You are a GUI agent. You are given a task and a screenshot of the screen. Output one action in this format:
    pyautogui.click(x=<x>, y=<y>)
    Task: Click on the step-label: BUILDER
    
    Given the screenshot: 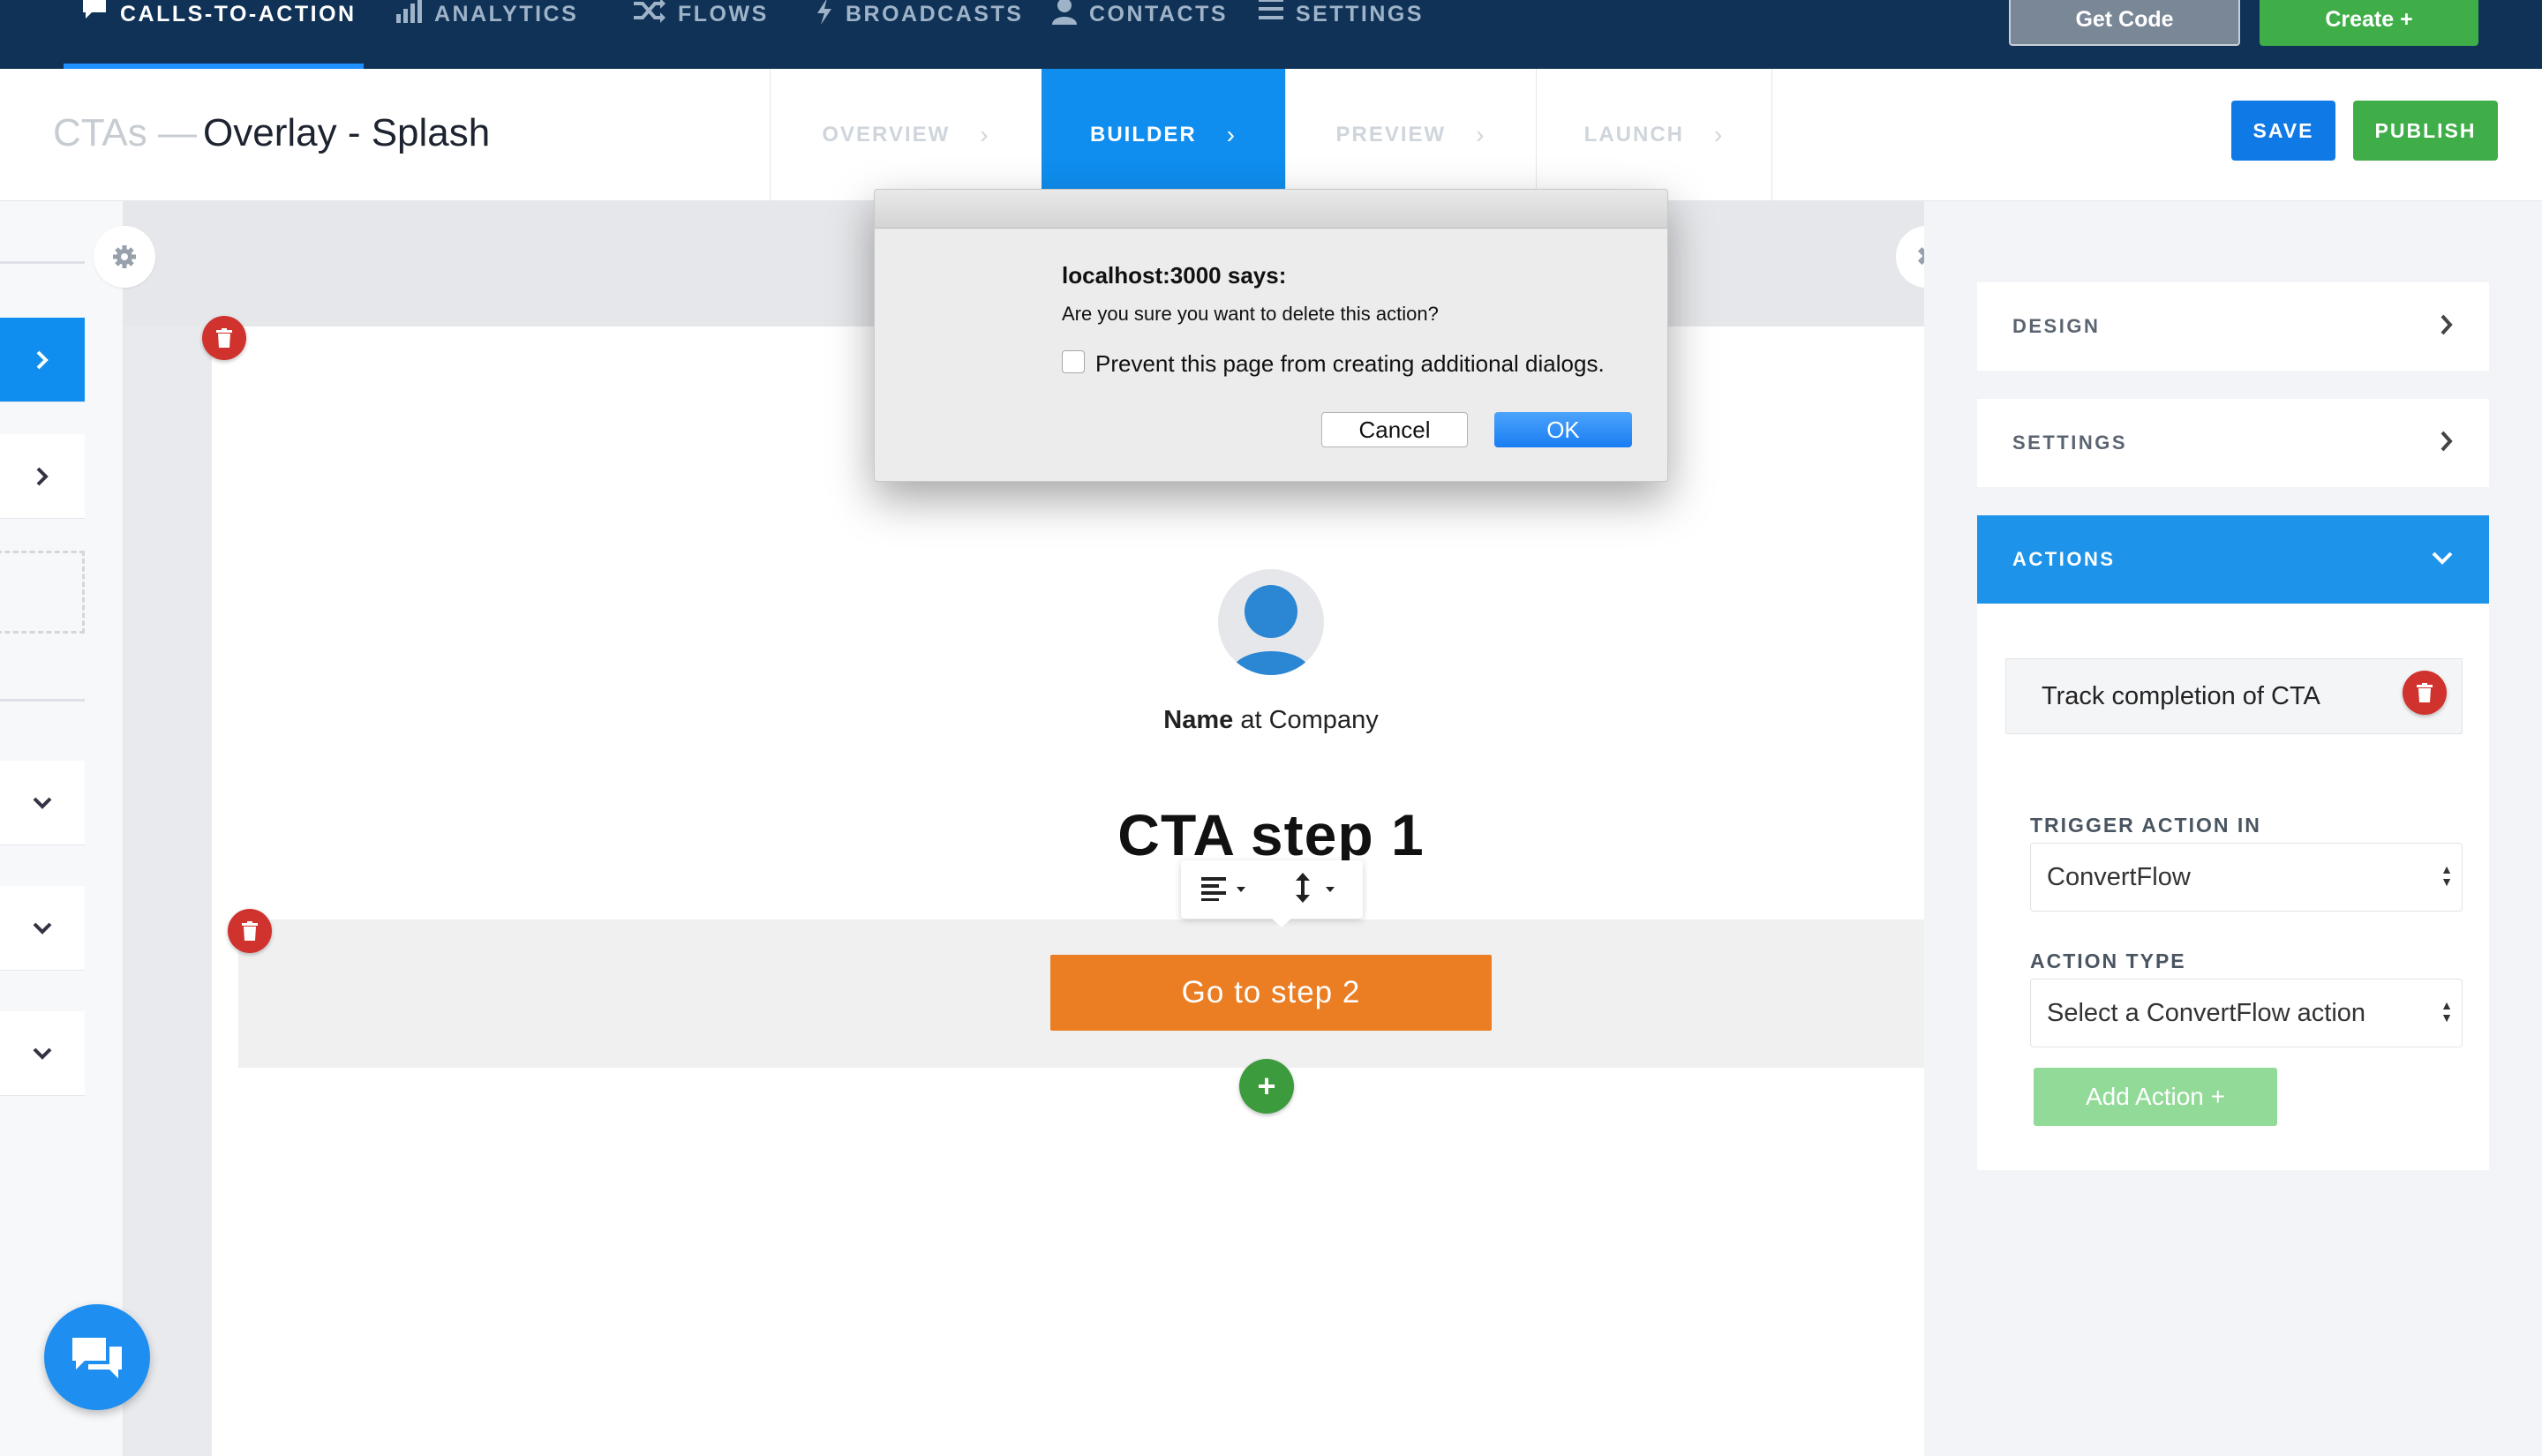 What is the action you would take?
    pyautogui.click(x=1144, y=134)
    